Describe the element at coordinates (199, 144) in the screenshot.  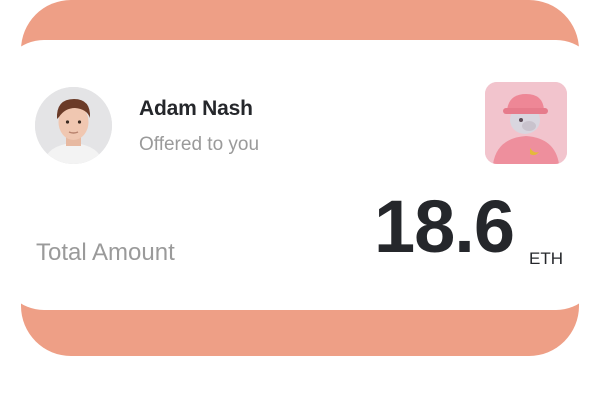
I see `offer-subtitle: Offered to you` at that location.